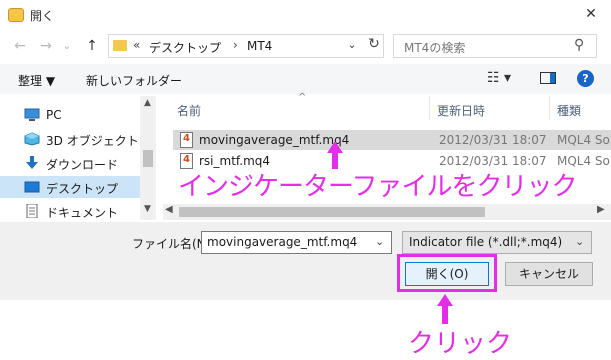  I want to click on 3d-objects-icon, so click(32, 139).